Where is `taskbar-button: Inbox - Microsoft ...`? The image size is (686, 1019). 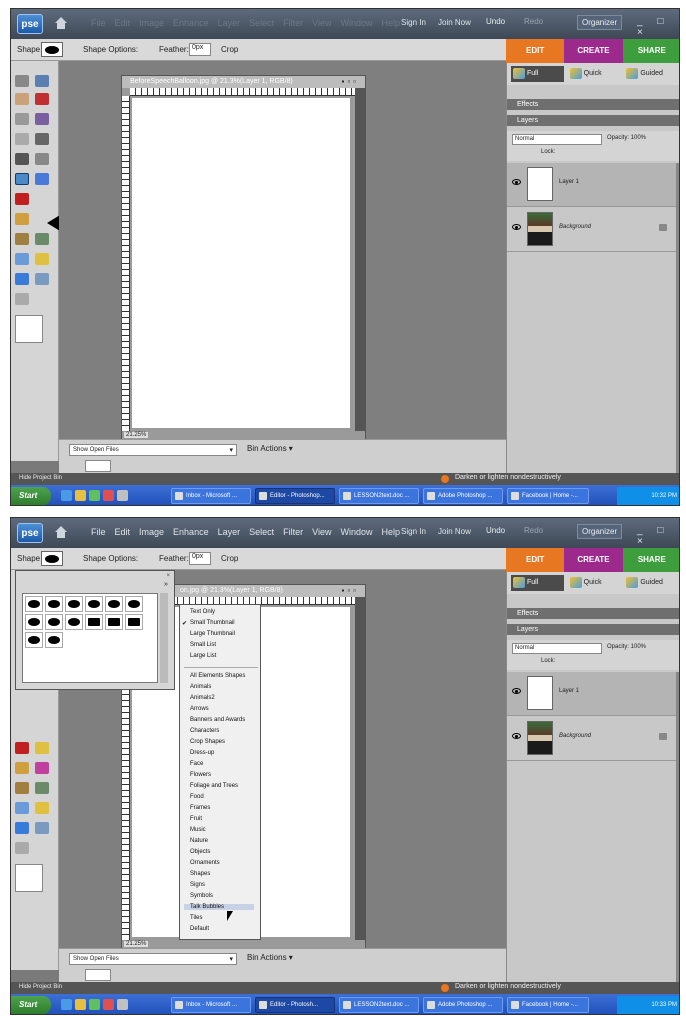
taskbar-button: Inbox - Microsoft ... is located at coordinates (211, 1005).